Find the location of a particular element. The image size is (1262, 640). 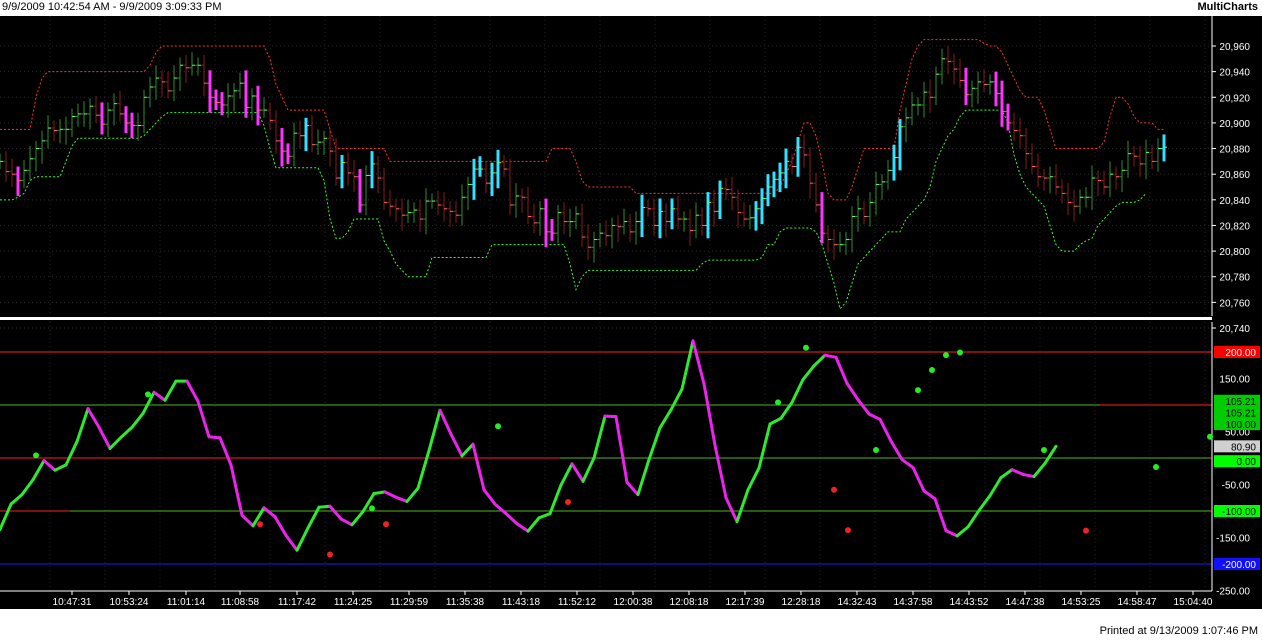

time-tick-label: 12:08:18 is located at coordinates (689, 602).